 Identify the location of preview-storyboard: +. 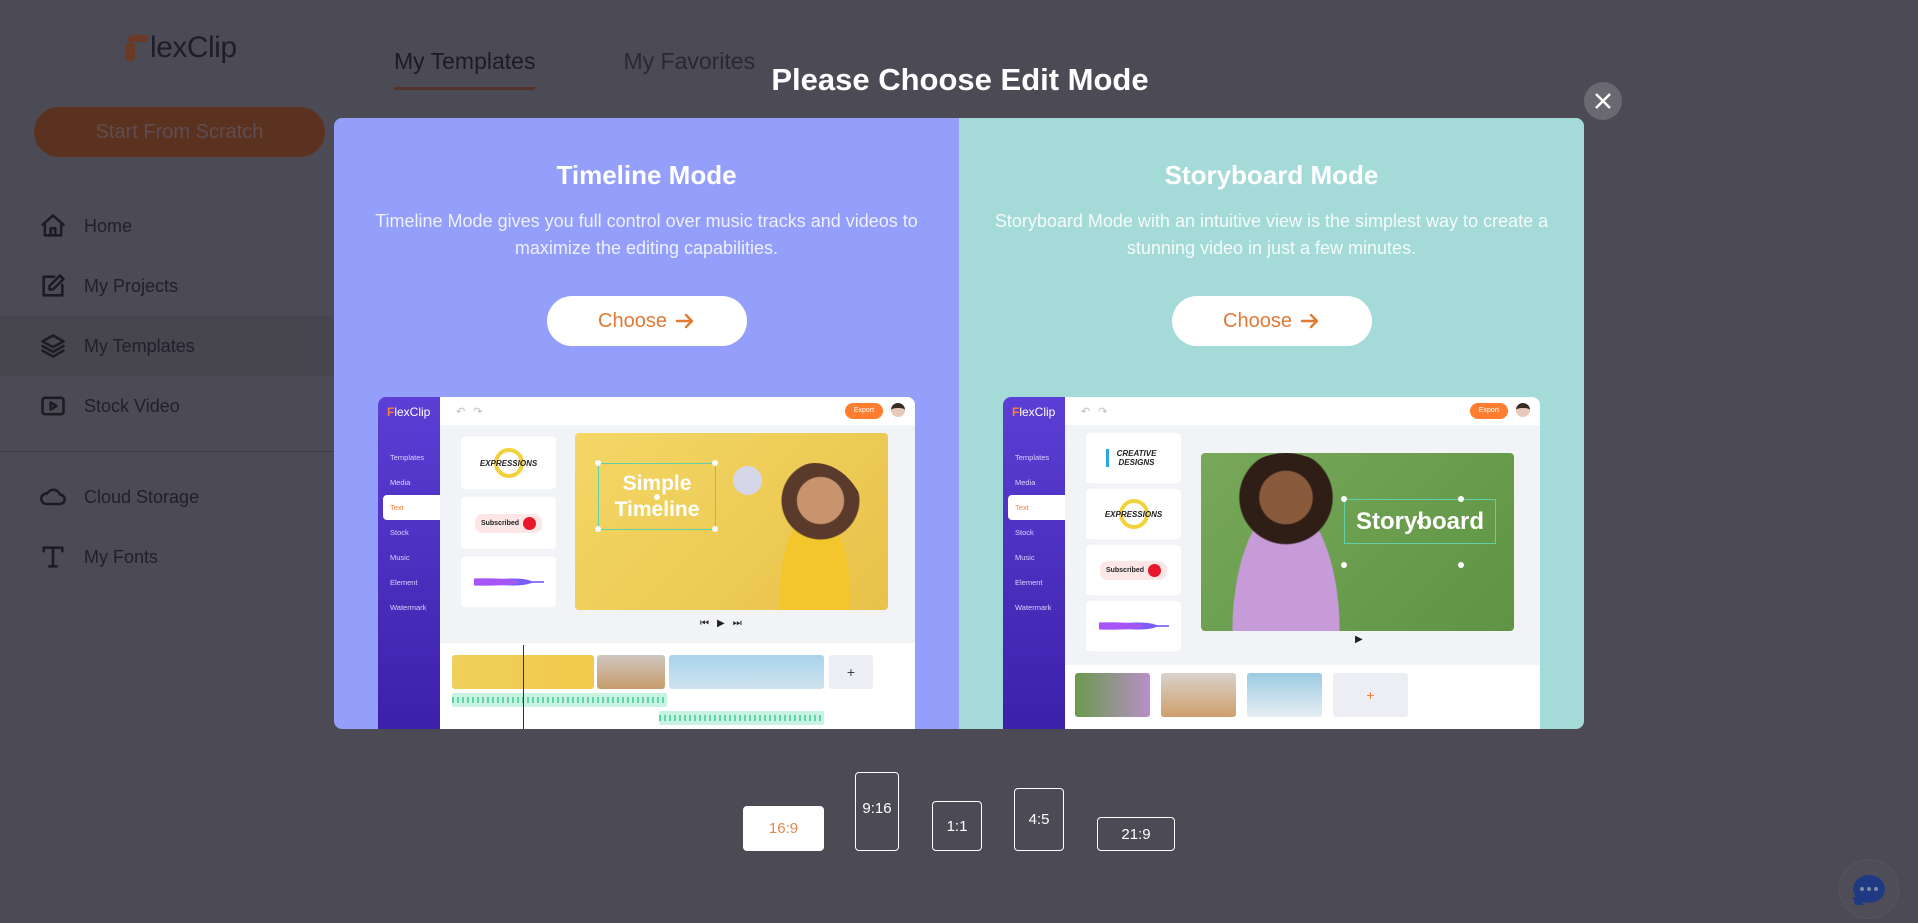
(1302, 697).